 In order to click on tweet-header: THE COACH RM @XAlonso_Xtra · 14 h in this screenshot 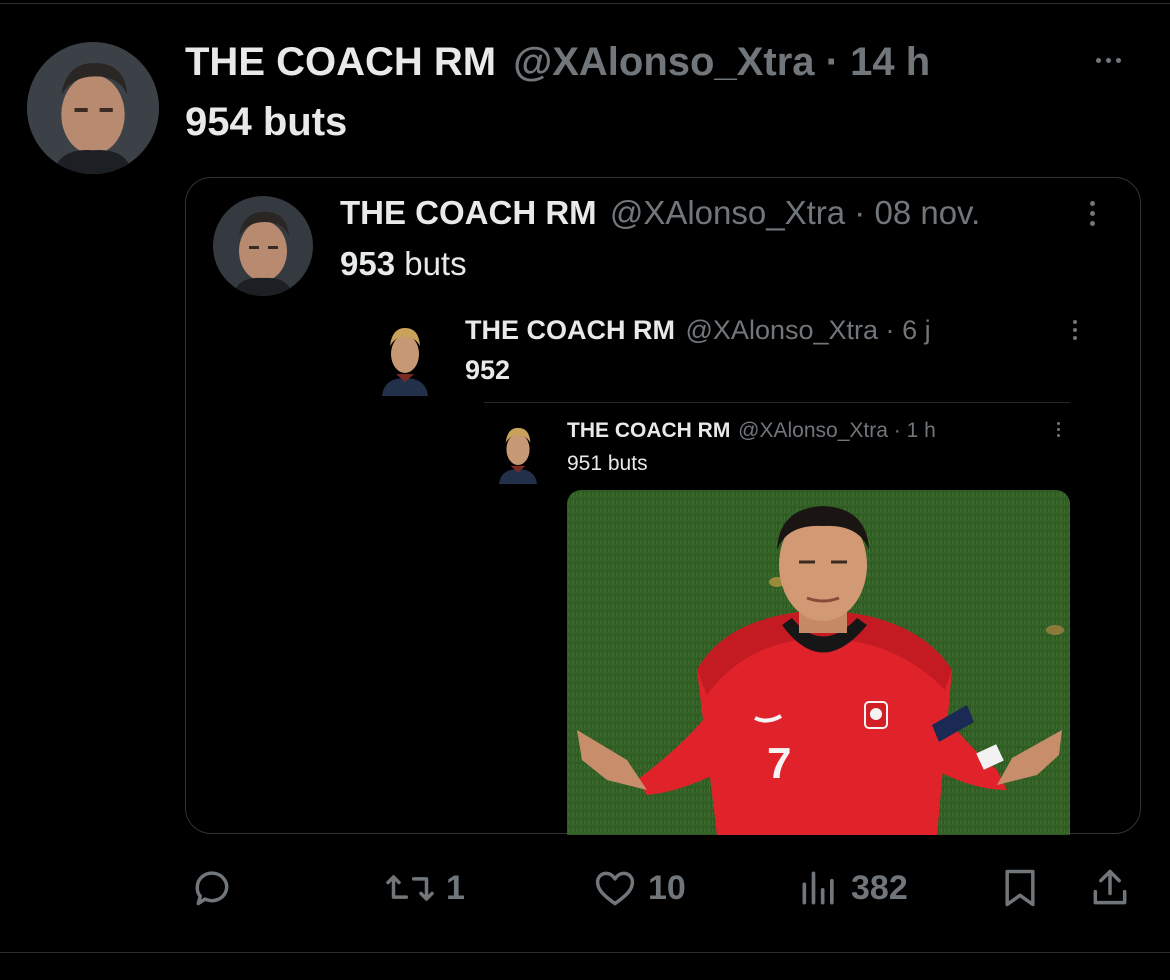, I will do `click(557, 62)`.